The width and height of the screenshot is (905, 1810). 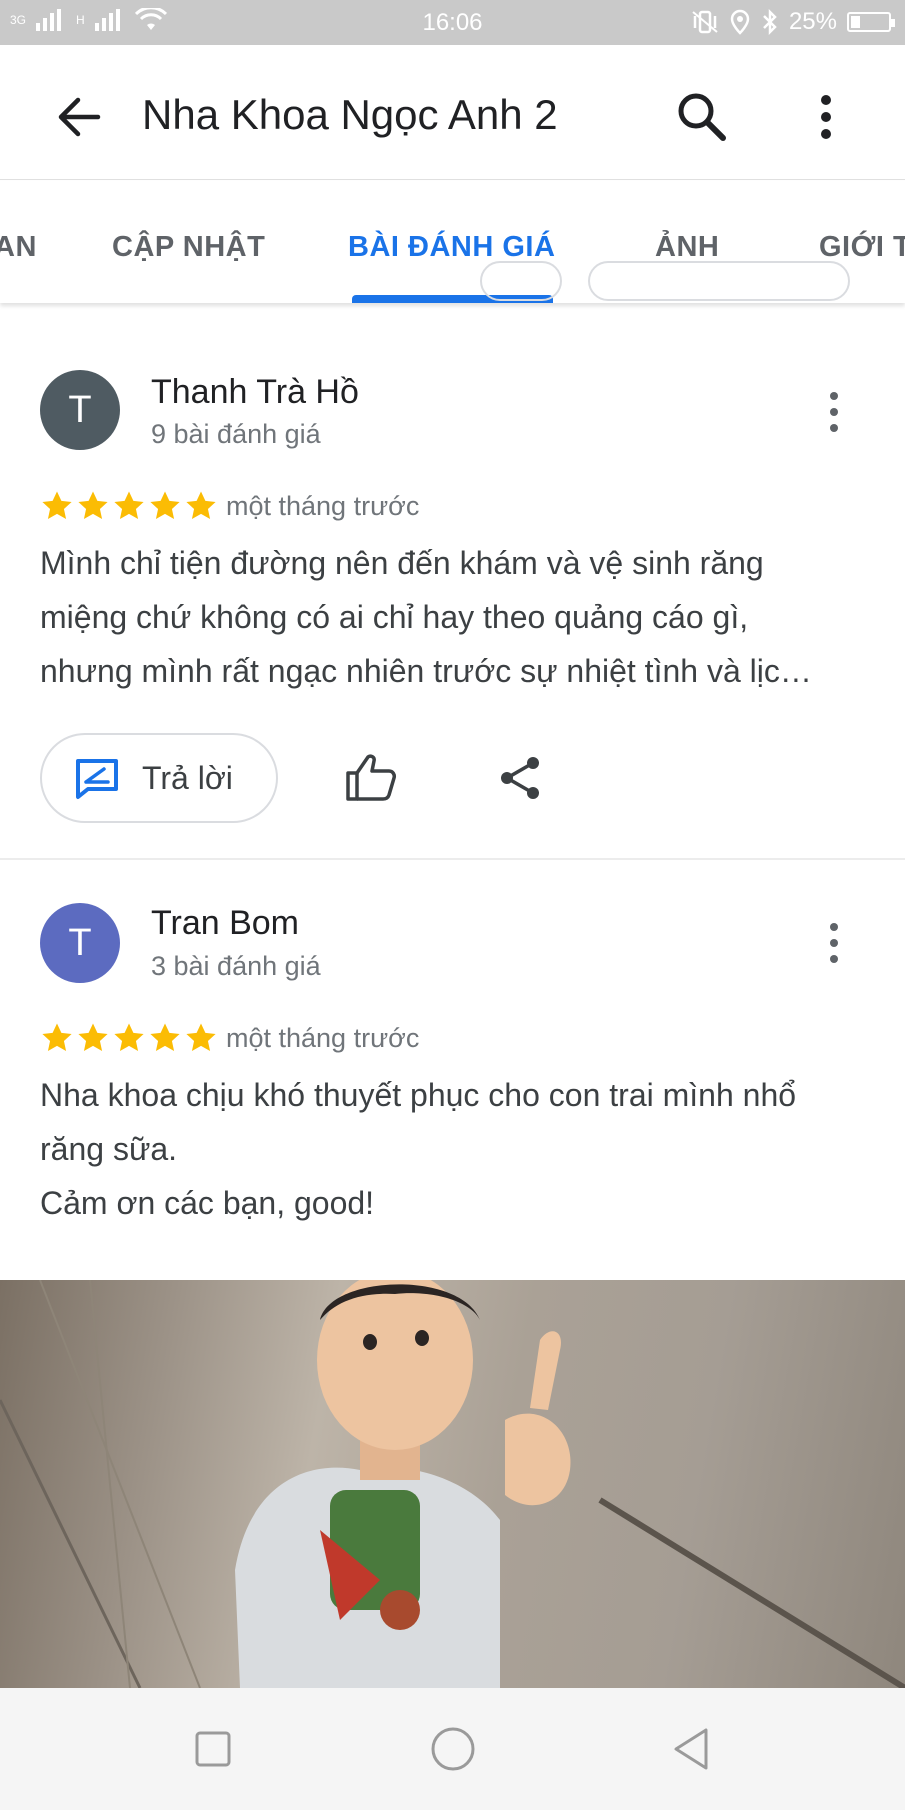 What do you see at coordinates (702, 117) in the screenshot?
I see `search-icon` at bounding box center [702, 117].